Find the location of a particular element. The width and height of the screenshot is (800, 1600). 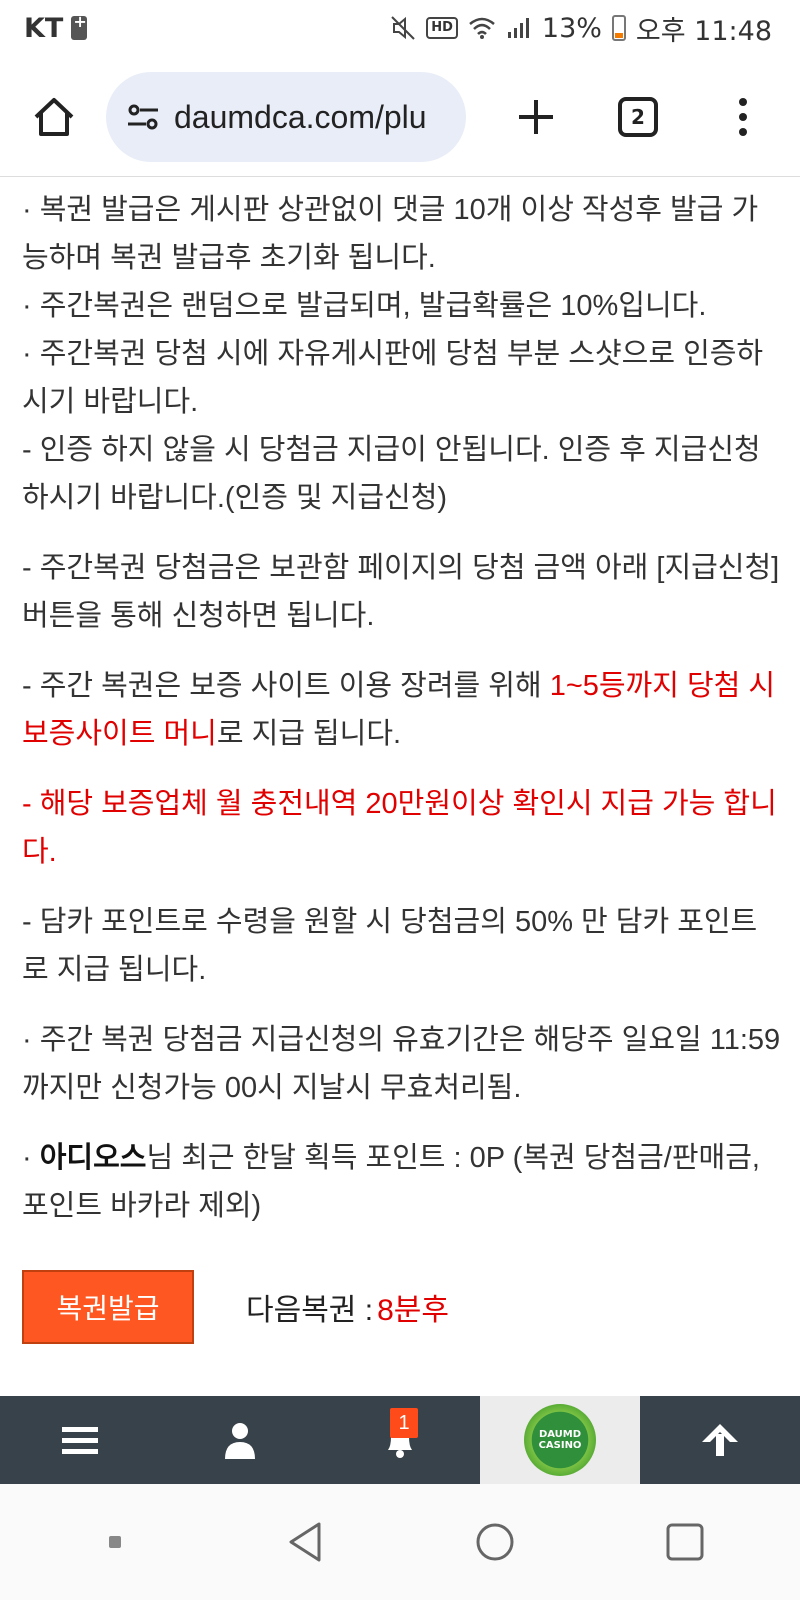

back-triangle-icon is located at coordinates (305, 1542).